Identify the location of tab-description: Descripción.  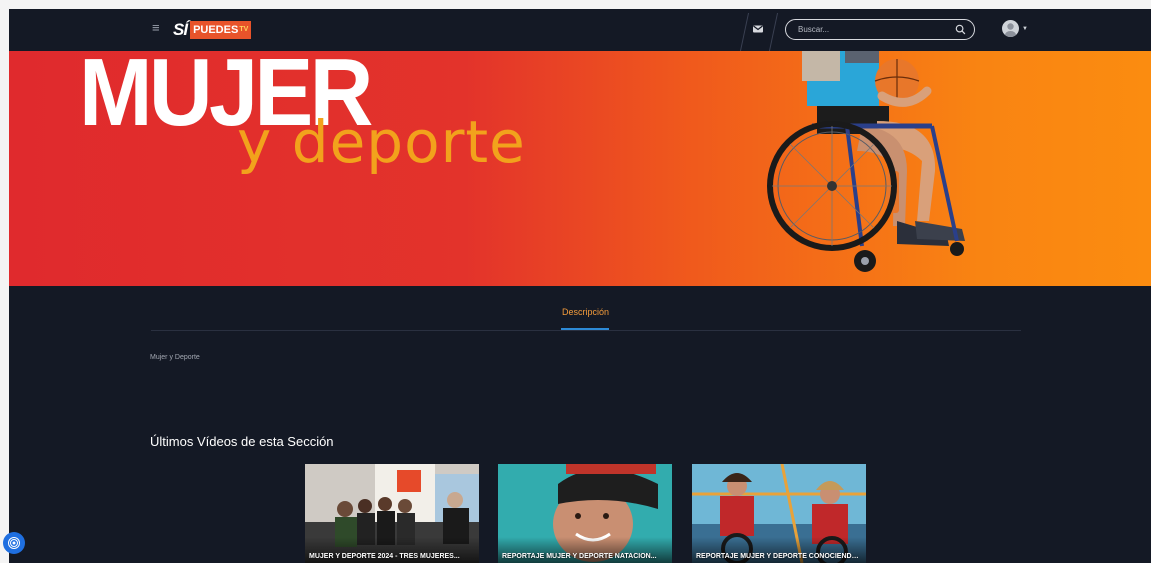
(585, 312).